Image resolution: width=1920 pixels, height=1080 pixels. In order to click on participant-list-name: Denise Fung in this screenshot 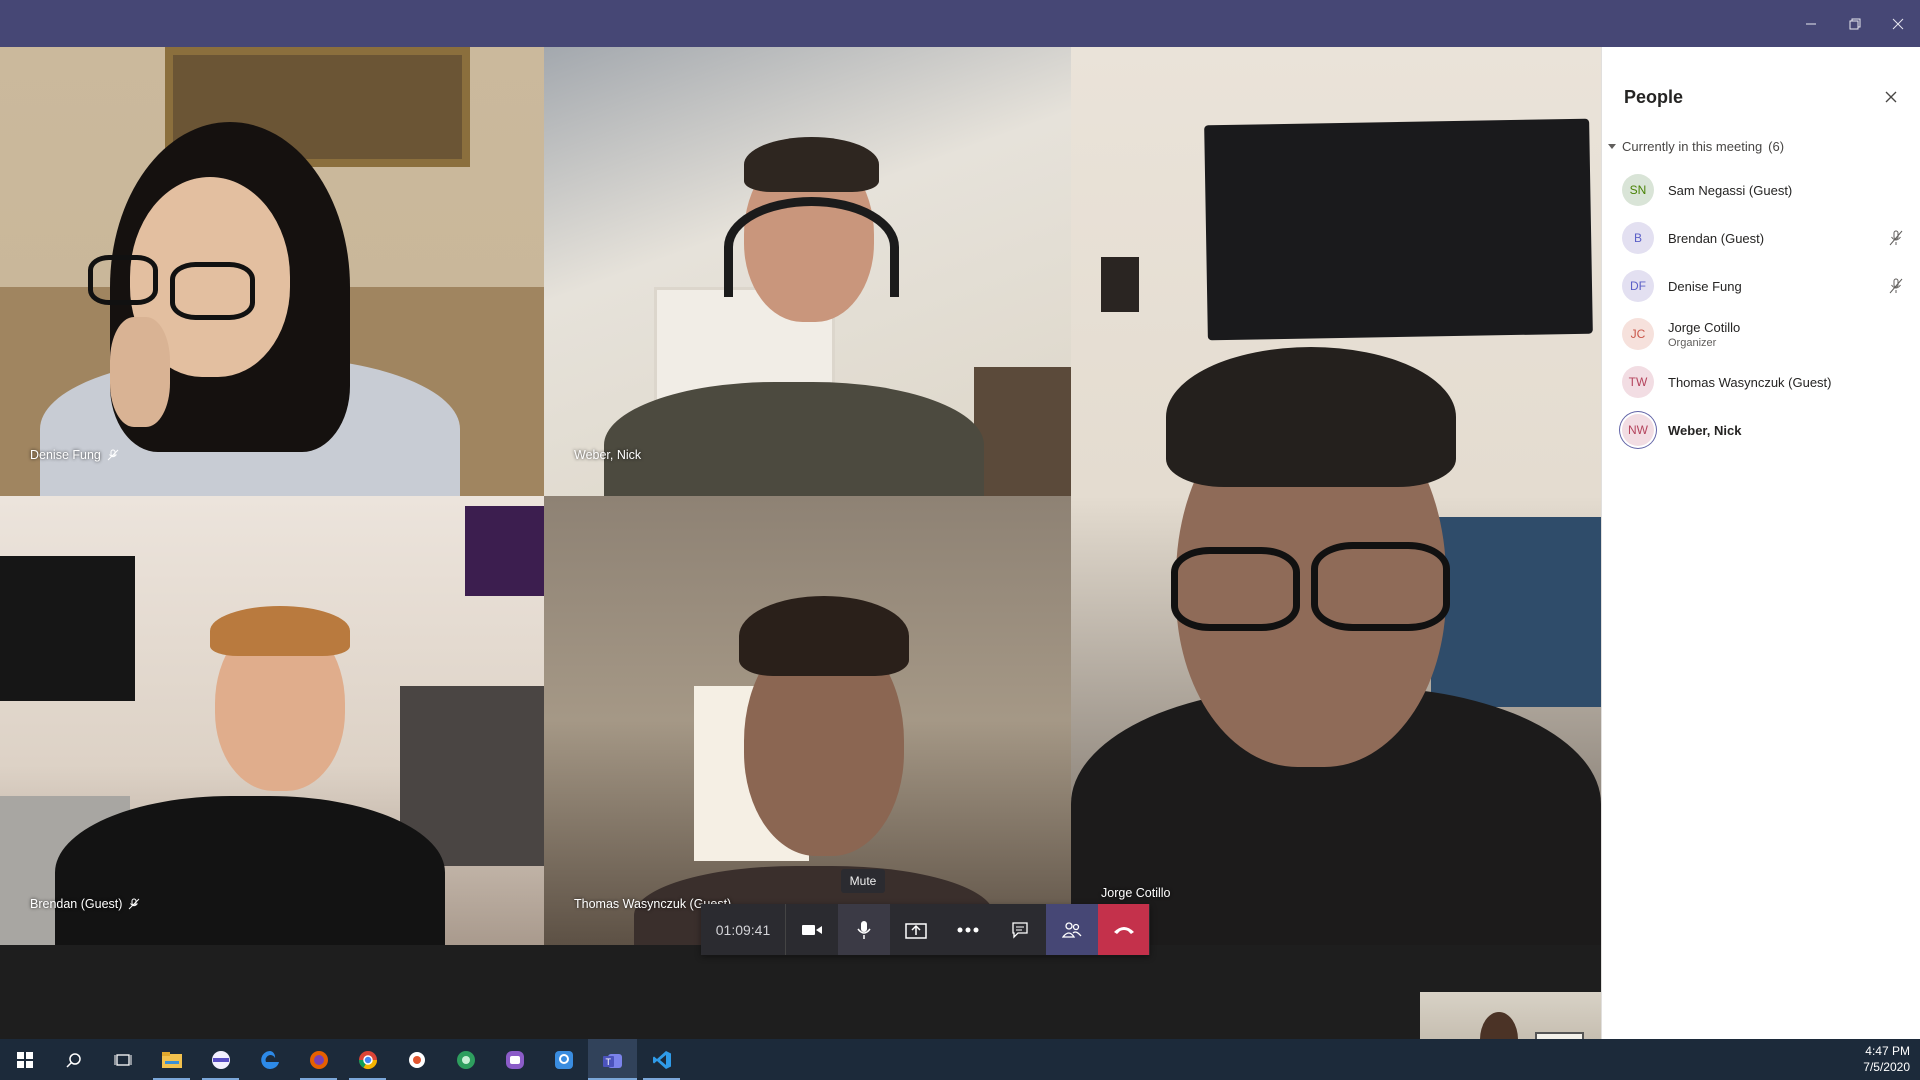, I will do `click(1705, 286)`.